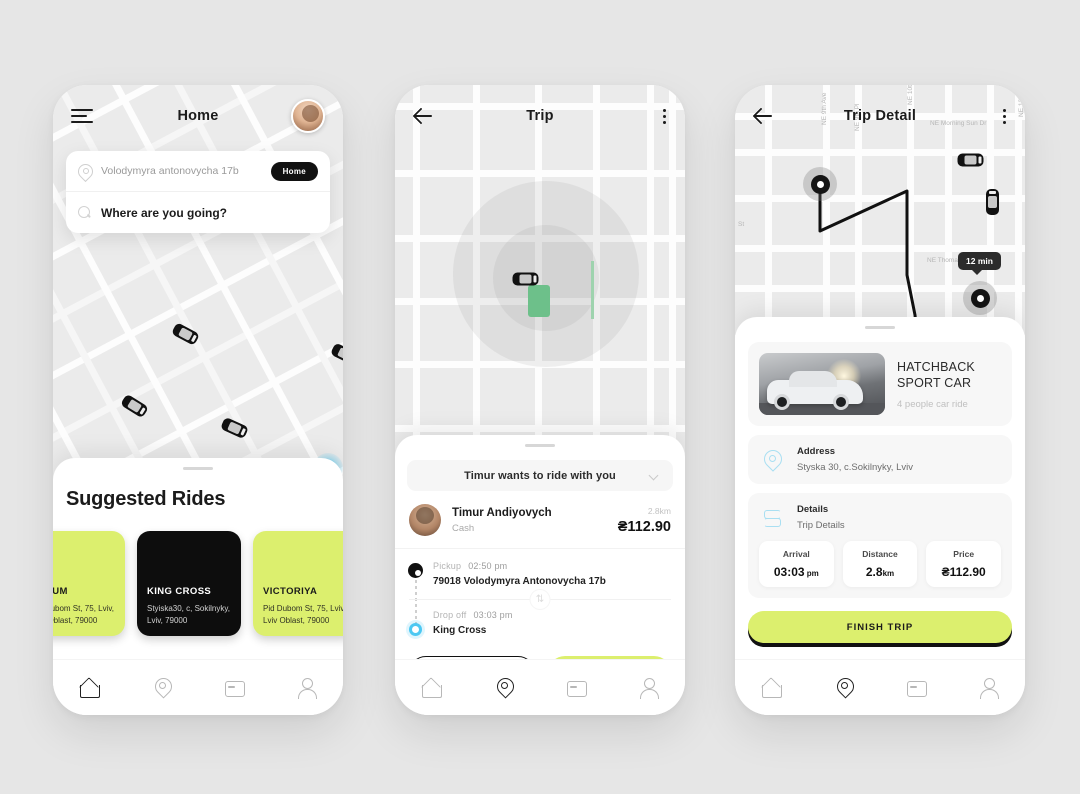 The image size is (1080, 794). I want to click on saved-place-row: Volodymyra antonovycha 17b Home, so click(198, 171).